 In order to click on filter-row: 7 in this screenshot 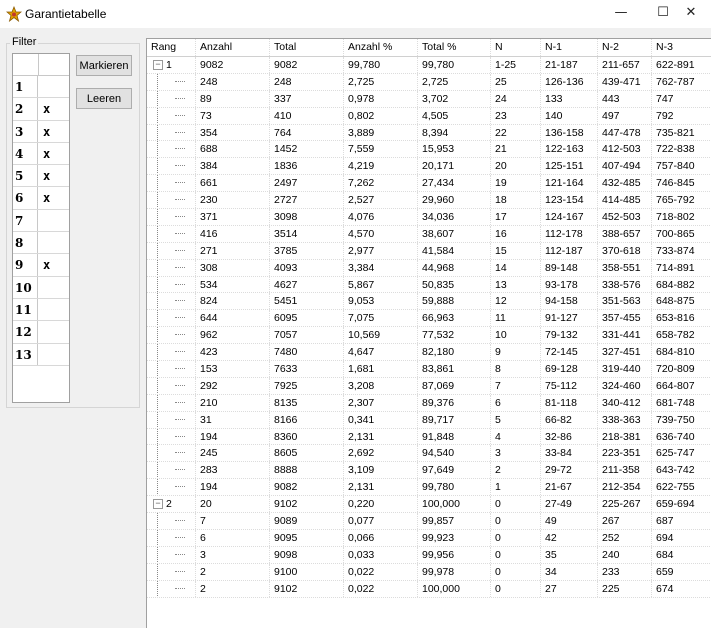, I will do `click(41, 221)`.